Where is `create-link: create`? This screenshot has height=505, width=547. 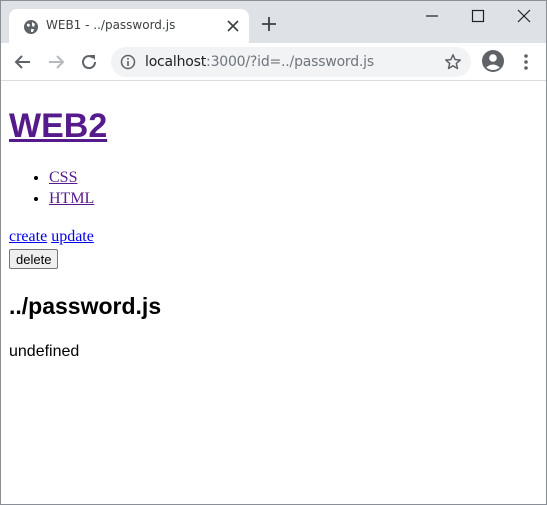 create-link: create is located at coordinates (28, 236).